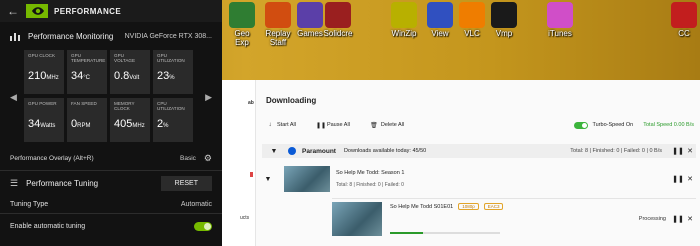 The width and height of the screenshot is (700, 246). I want to click on desktop-icon-label: Vmp, so click(504, 33).